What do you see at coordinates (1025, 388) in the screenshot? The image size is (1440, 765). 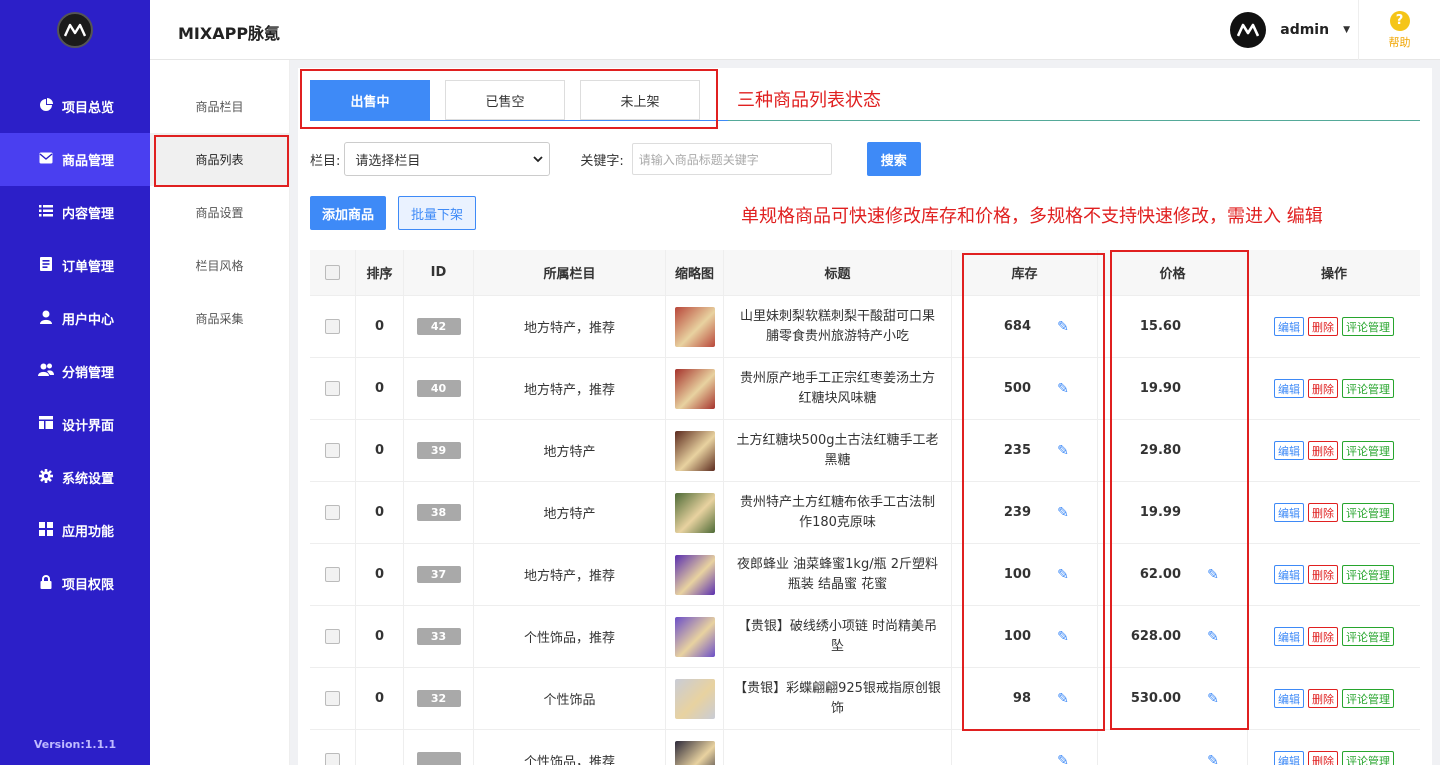 I see `stock-cell: 500 ✎` at bounding box center [1025, 388].